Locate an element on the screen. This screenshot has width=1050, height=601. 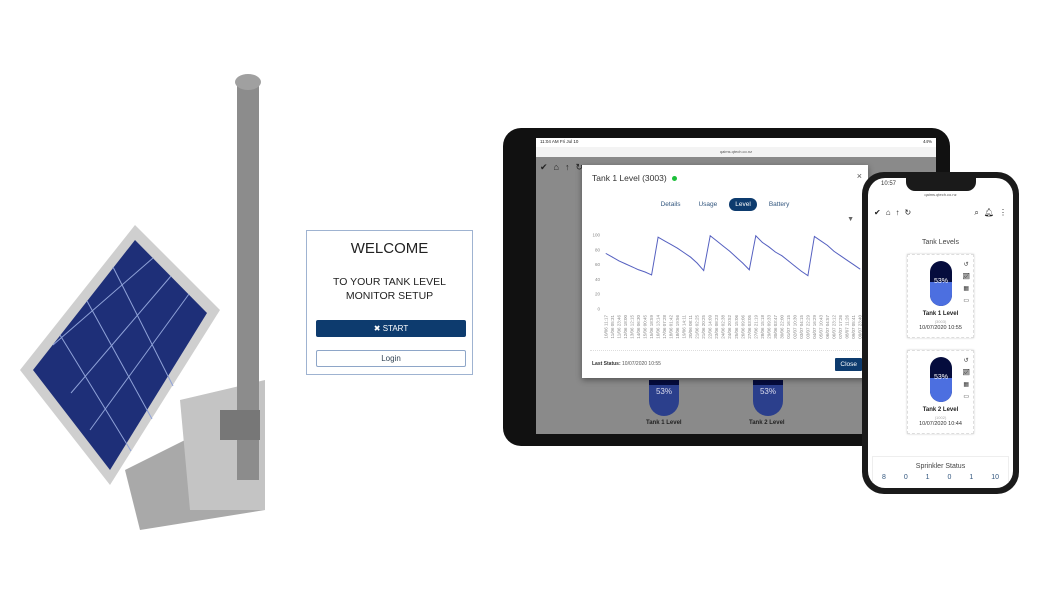
start-button: ✖ START is located at coordinates (391, 328).